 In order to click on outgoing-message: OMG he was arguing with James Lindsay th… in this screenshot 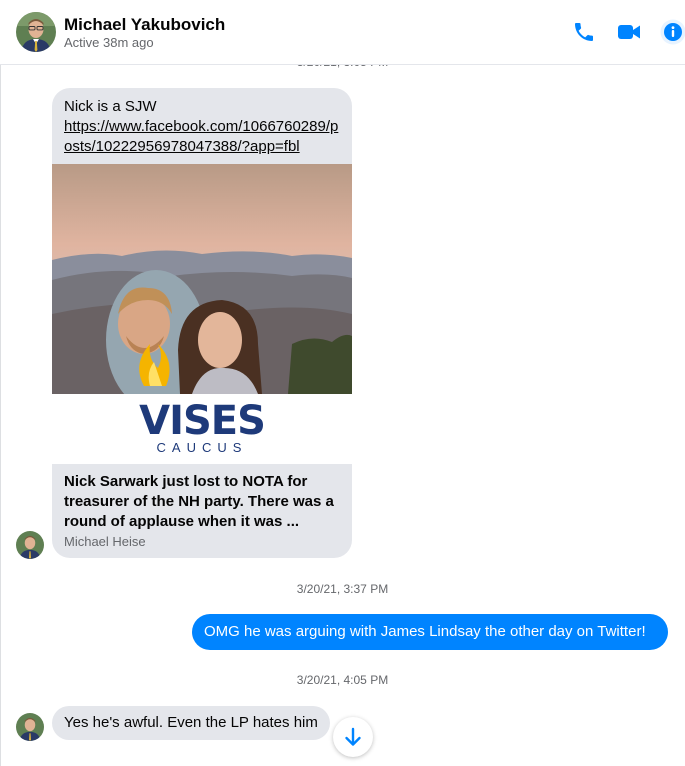, I will do `click(430, 632)`.